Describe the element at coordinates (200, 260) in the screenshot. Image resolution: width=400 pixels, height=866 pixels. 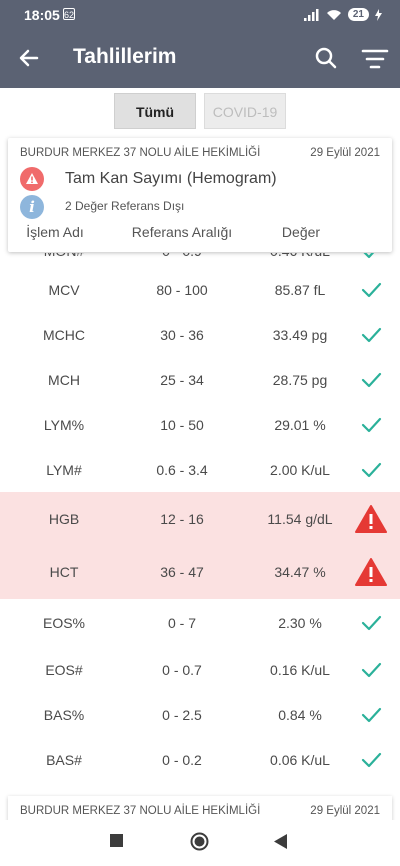
I see `table-row: MON# 0 - 0.9 0.46 K/uL` at that location.